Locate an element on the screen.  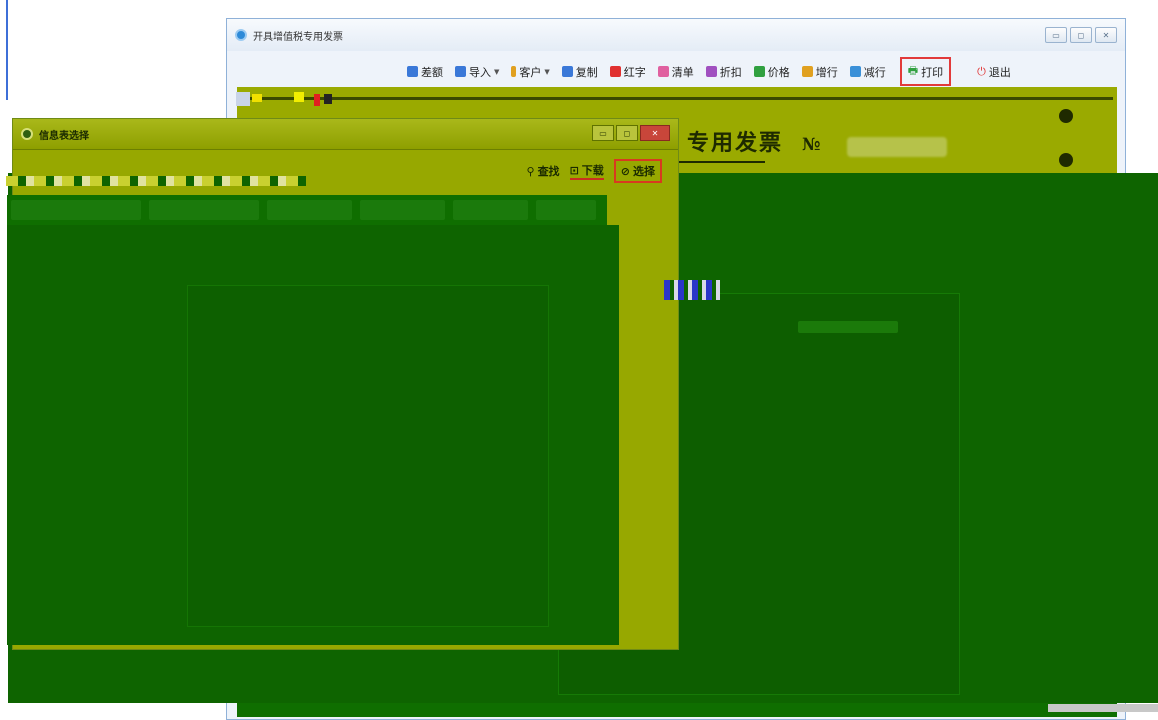
toolbar-label: 增行 is located at coordinates (826, 72).